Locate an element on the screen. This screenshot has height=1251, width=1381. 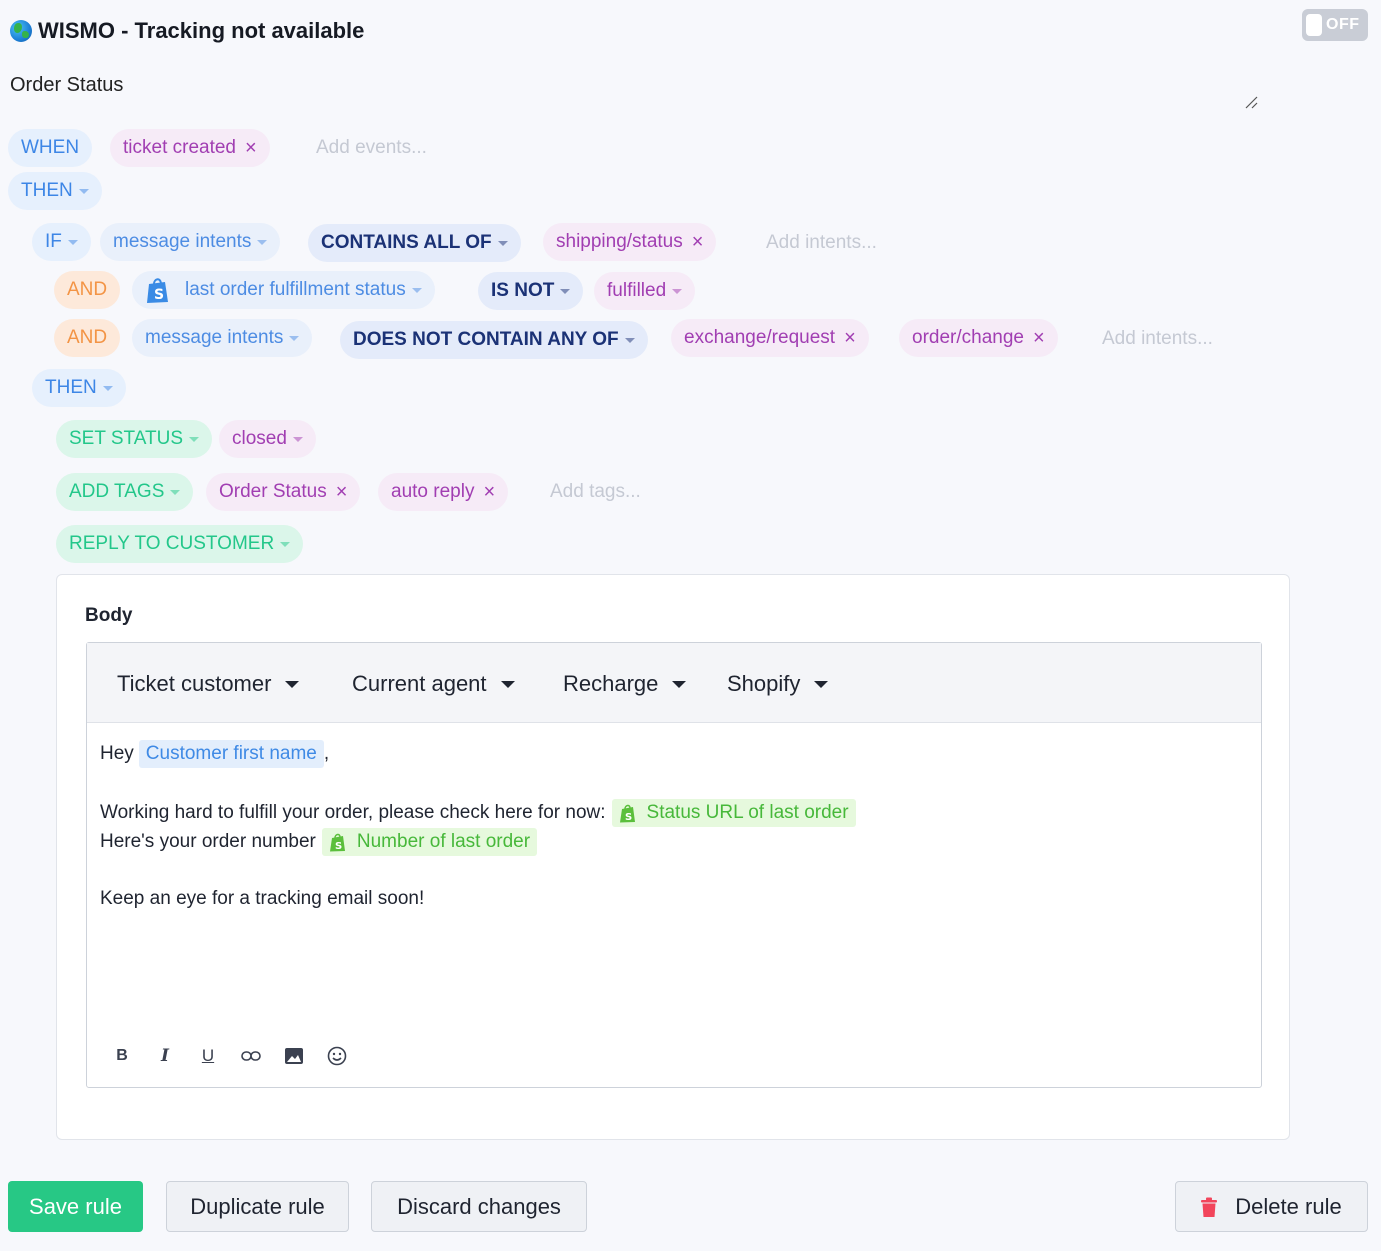
event-tag-ticket-created: ticket created × is located at coordinates (190, 148).